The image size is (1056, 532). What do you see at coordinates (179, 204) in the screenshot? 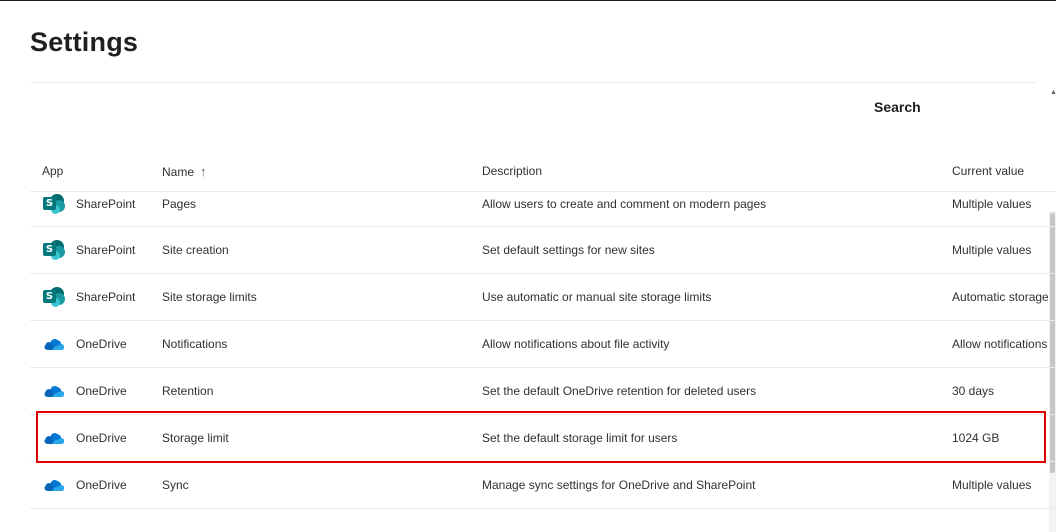
I see `setting-name: Pages` at bounding box center [179, 204].